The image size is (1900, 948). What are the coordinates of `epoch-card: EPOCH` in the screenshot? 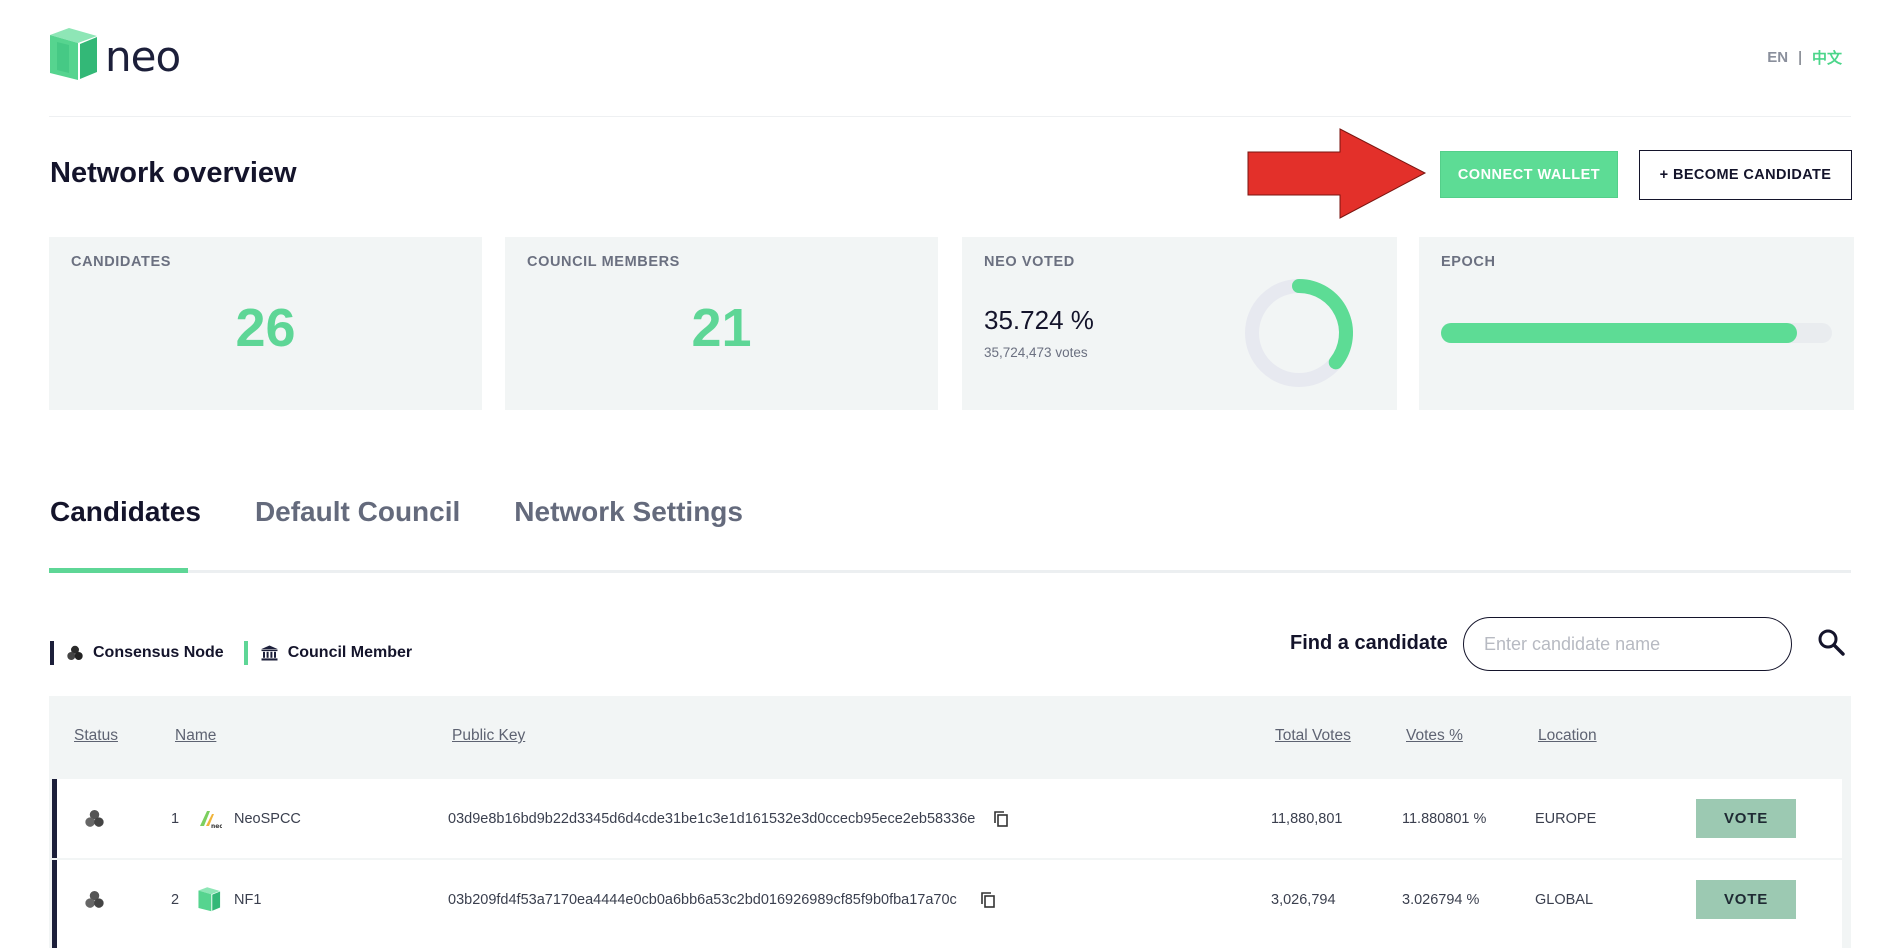 It's located at (1636, 323).